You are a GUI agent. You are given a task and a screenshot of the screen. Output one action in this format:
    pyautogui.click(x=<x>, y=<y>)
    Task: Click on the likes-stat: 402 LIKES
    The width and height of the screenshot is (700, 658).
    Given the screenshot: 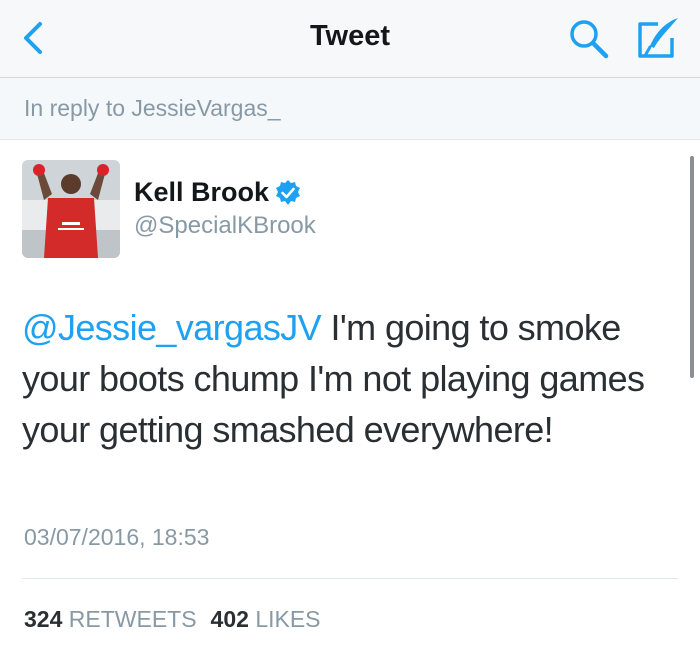 What is the action you would take?
    pyautogui.click(x=266, y=619)
    